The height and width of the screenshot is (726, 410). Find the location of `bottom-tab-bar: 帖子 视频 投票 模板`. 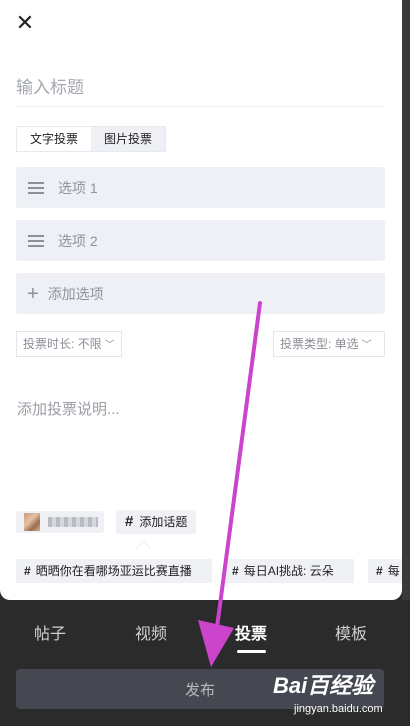

bottom-tab-bar: 帖子 视频 投票 模板 is located at coordinates (205, 631).